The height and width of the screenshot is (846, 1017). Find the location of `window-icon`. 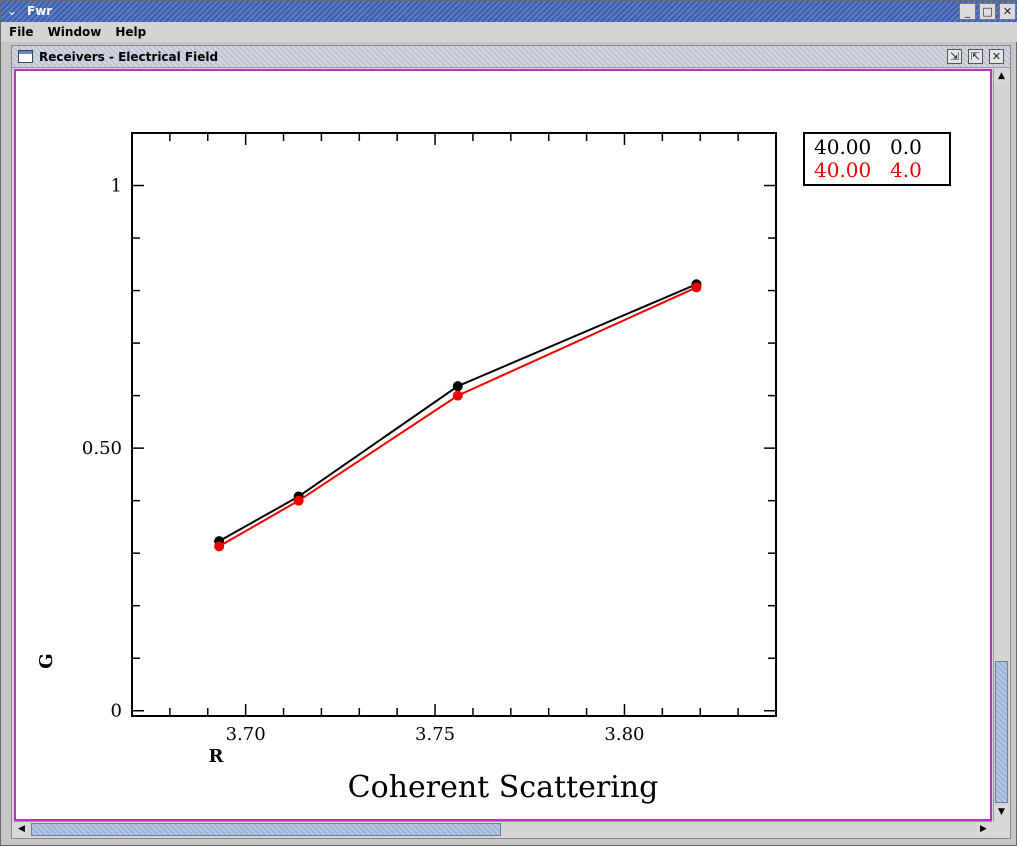

window-icon is located at coordinates (25, 56).